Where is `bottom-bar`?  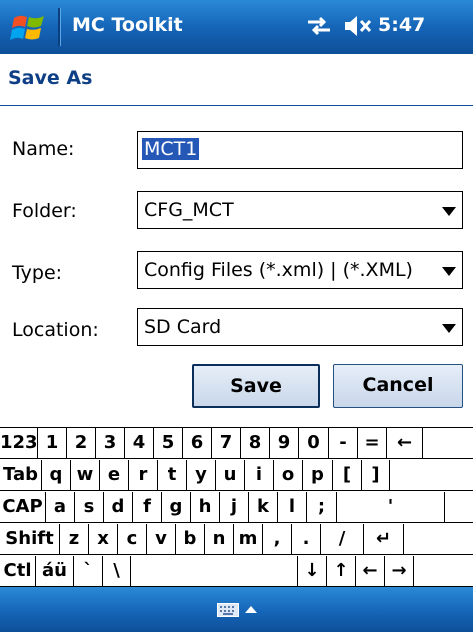
bottom-bar is located at coordinates (236, 609).